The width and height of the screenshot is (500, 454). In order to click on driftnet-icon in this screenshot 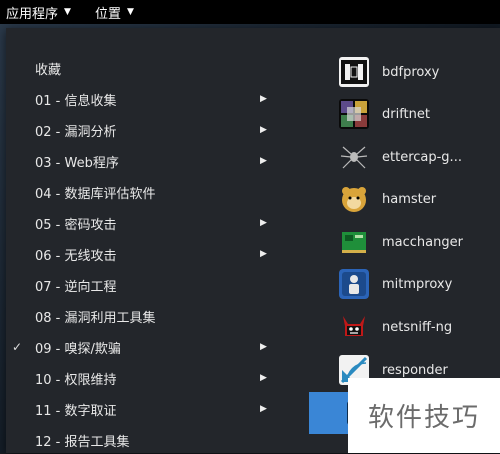, I will do `click(354, 114)`.